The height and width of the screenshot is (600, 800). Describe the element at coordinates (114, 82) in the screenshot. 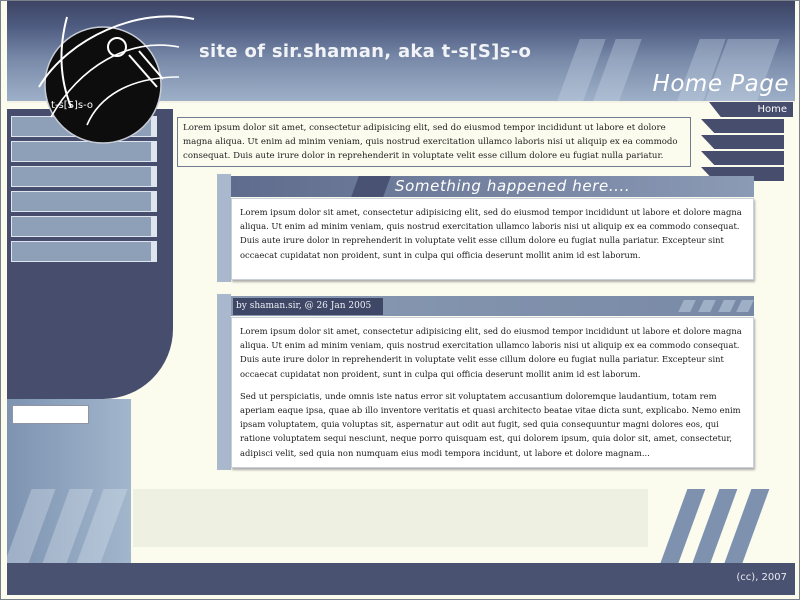

I see `site-logo: t-s[S]s-o` at that location.